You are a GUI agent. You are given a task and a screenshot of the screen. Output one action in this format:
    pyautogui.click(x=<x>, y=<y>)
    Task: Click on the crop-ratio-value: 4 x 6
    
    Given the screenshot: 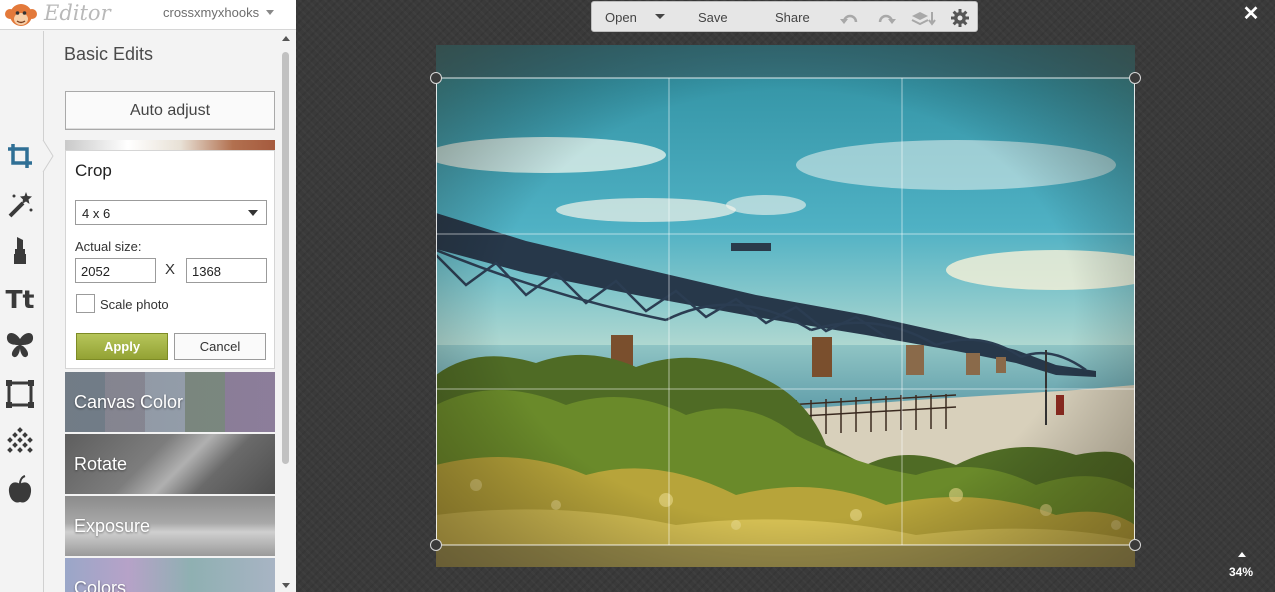 What is the action you would take?
    pyautogui.click(x=96, y=213)
    